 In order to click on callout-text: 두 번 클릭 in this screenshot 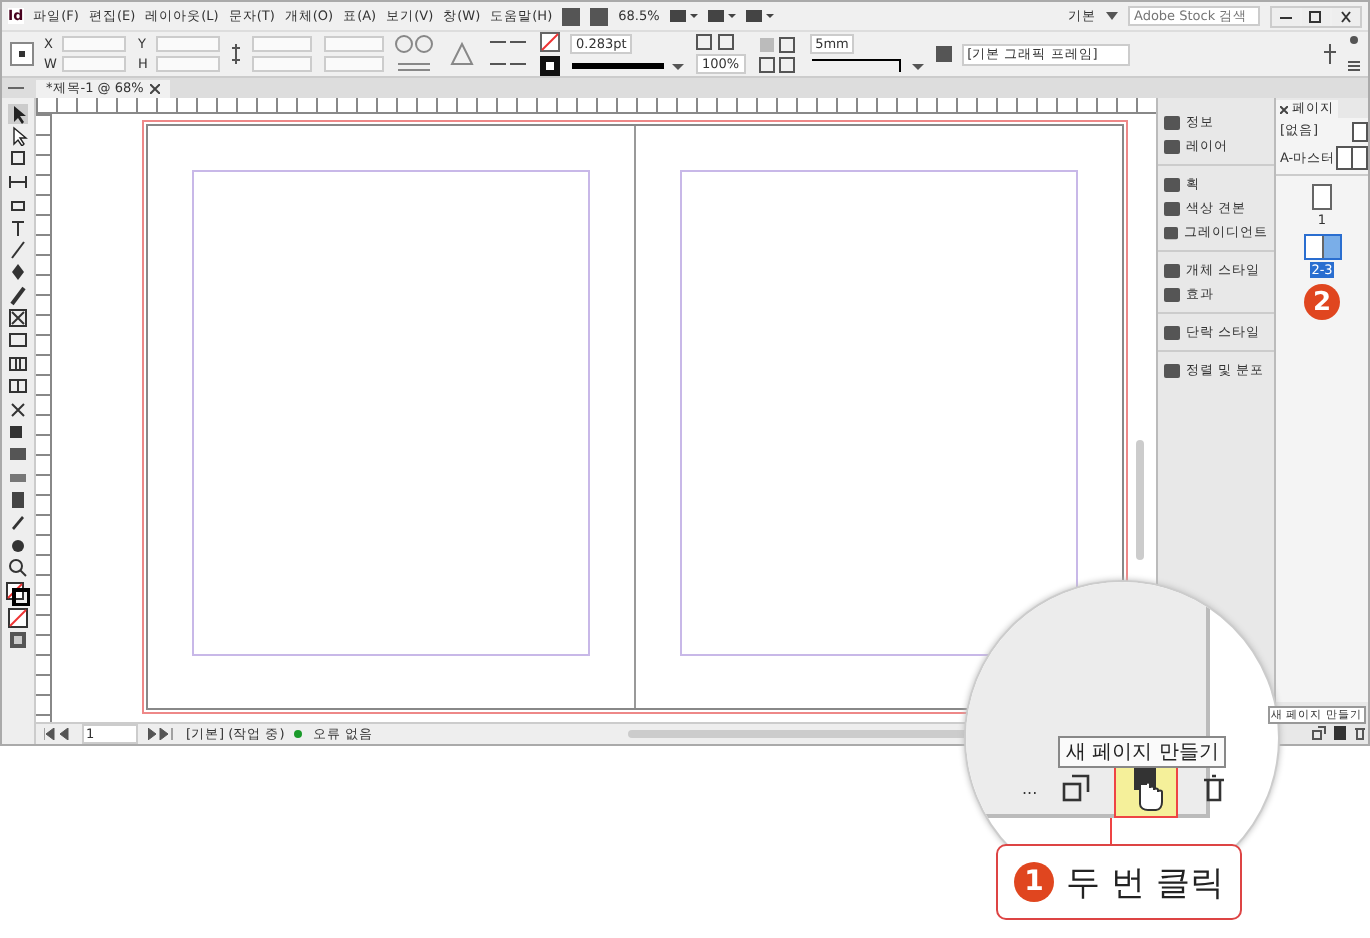, I will do `click(1145, 883)`.